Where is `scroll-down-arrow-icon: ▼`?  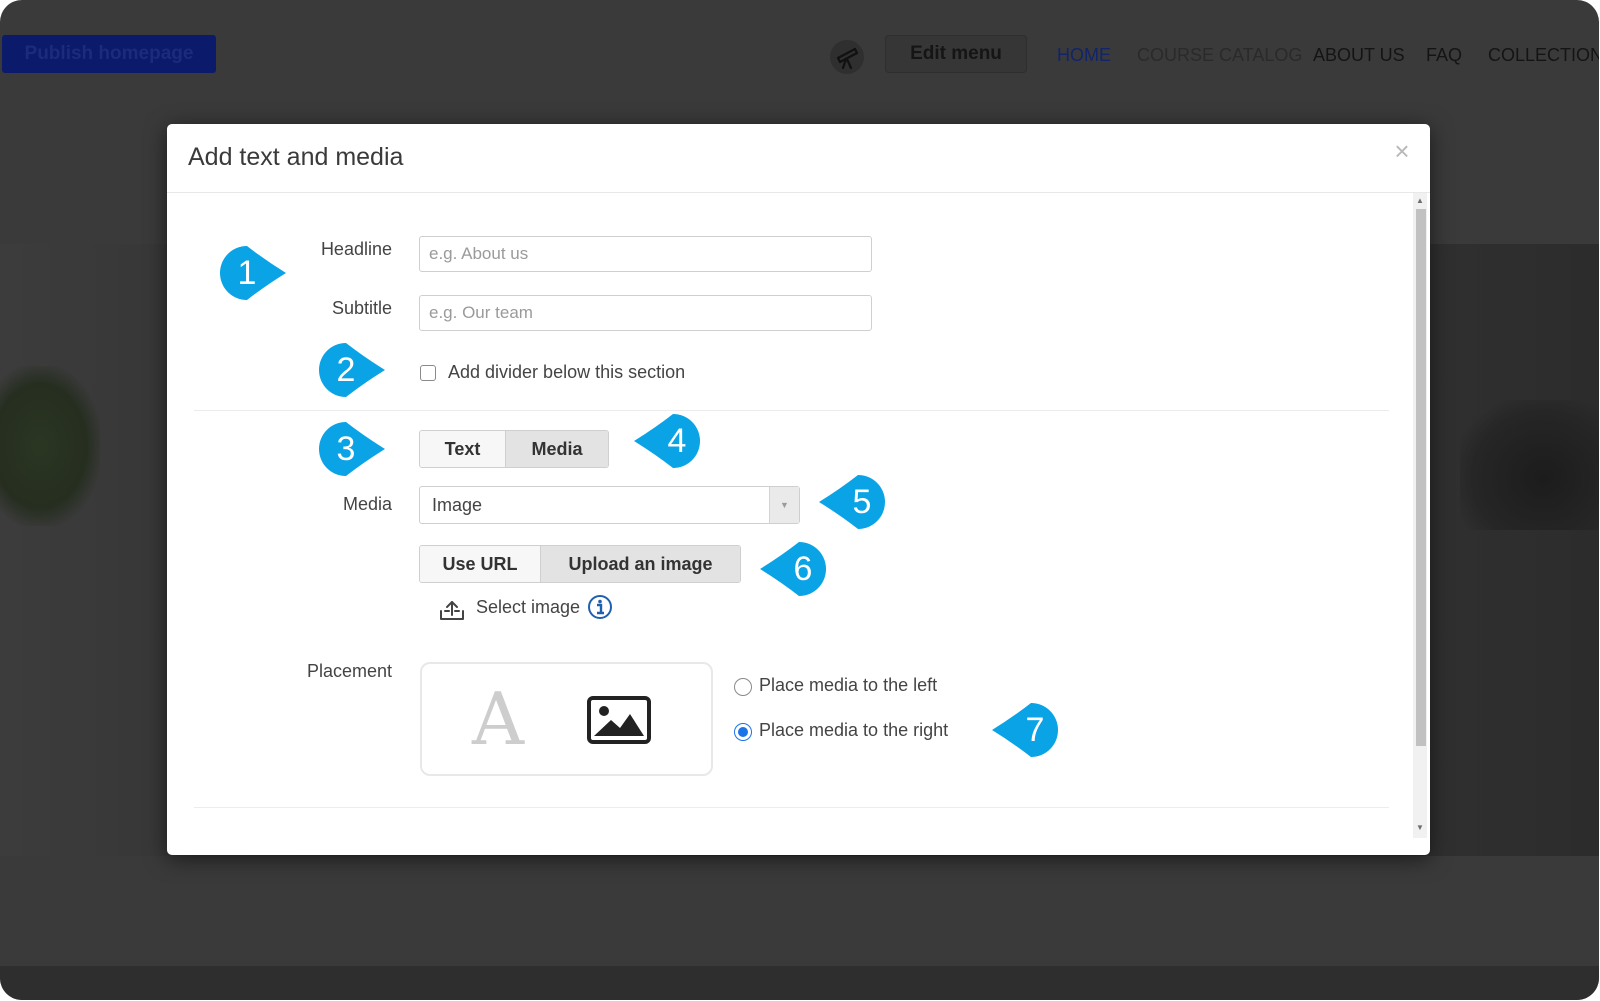 scroll-down-arrow-icon: ▼ is located at coordinates (1420, 828).